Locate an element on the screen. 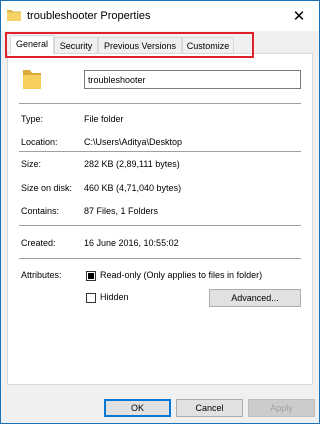  ok-button: OK is located at coordinates (137, 408).